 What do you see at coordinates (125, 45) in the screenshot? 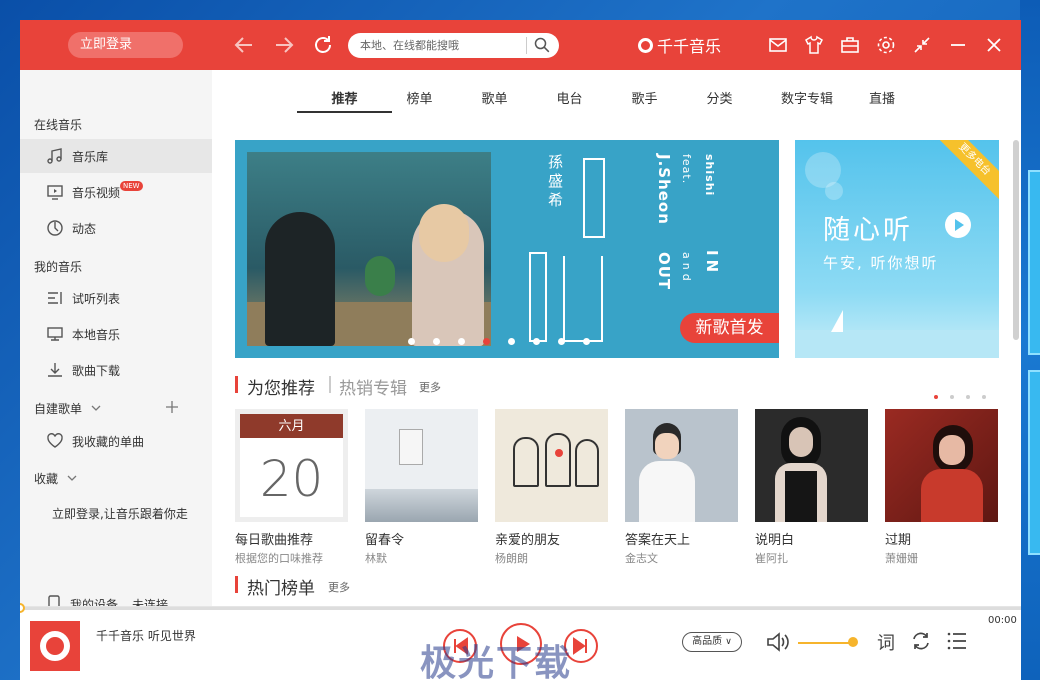
I see `login-button: 立即登录` at bounding box center [125, 45].